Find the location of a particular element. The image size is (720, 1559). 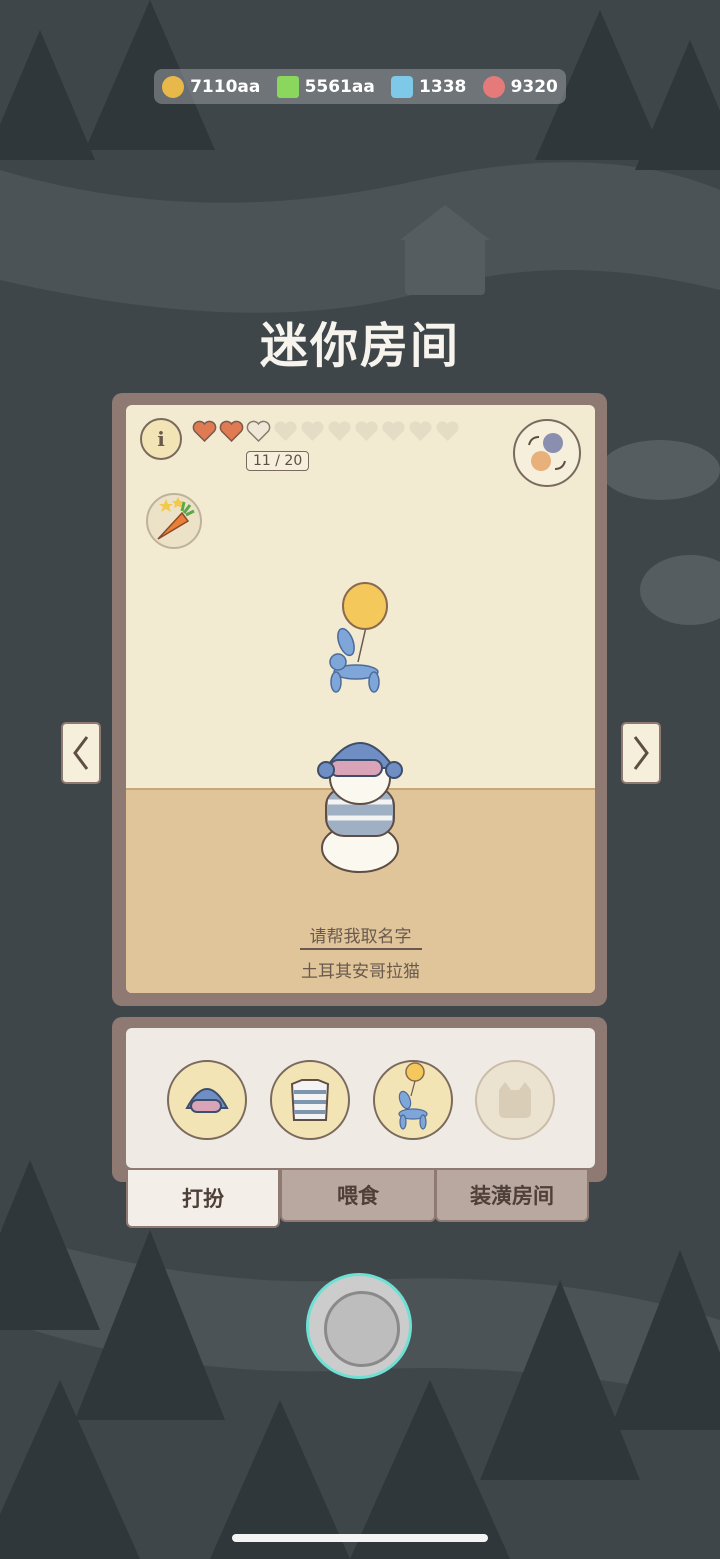

tab-feed-label: 喂食 is located at coordinates (358, 1196).